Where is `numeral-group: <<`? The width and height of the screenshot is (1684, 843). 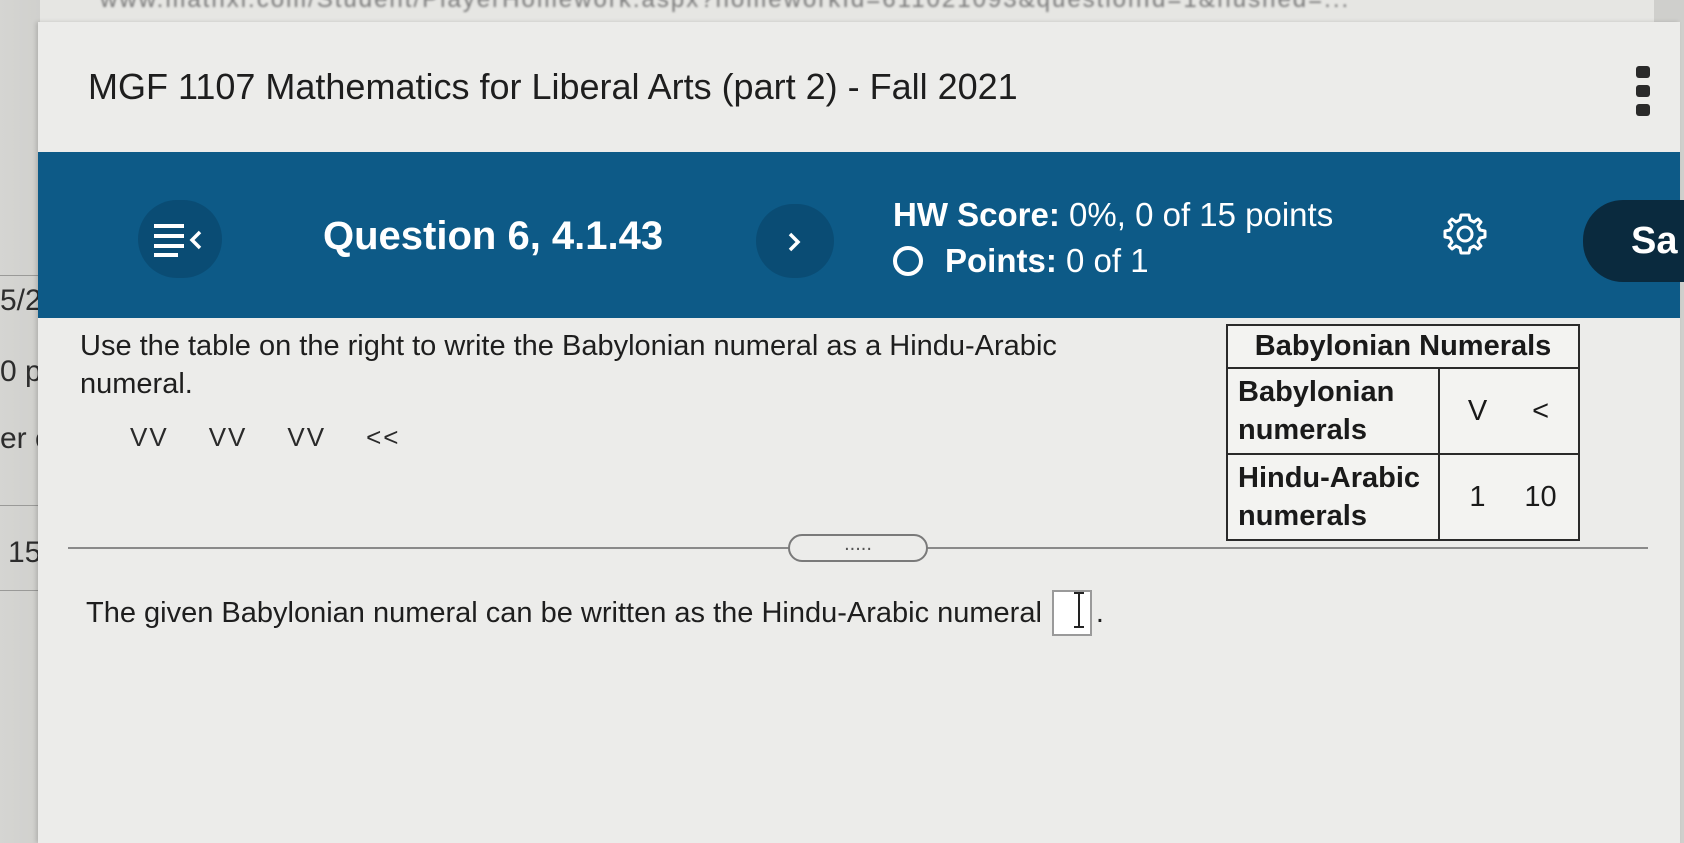
numeral-group: << is located at coordinates (383, 437).